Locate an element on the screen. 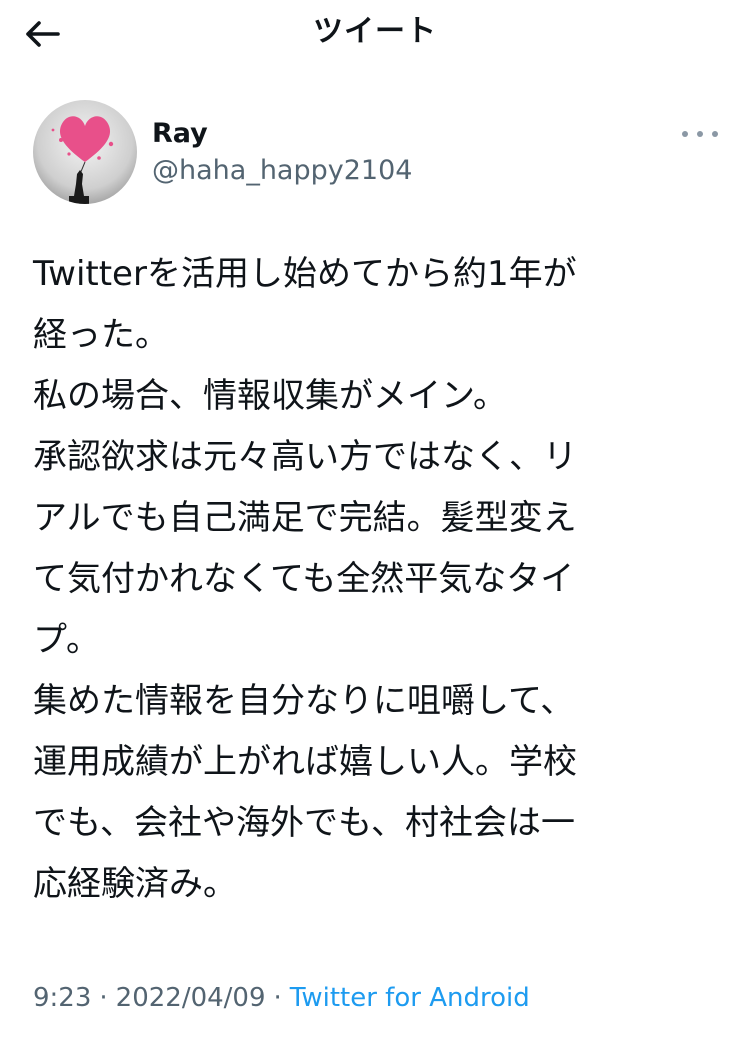  tweet-metadata: 9:23 · 2022/04/09 · Twitter for Android is located at coordinates (281, 998).